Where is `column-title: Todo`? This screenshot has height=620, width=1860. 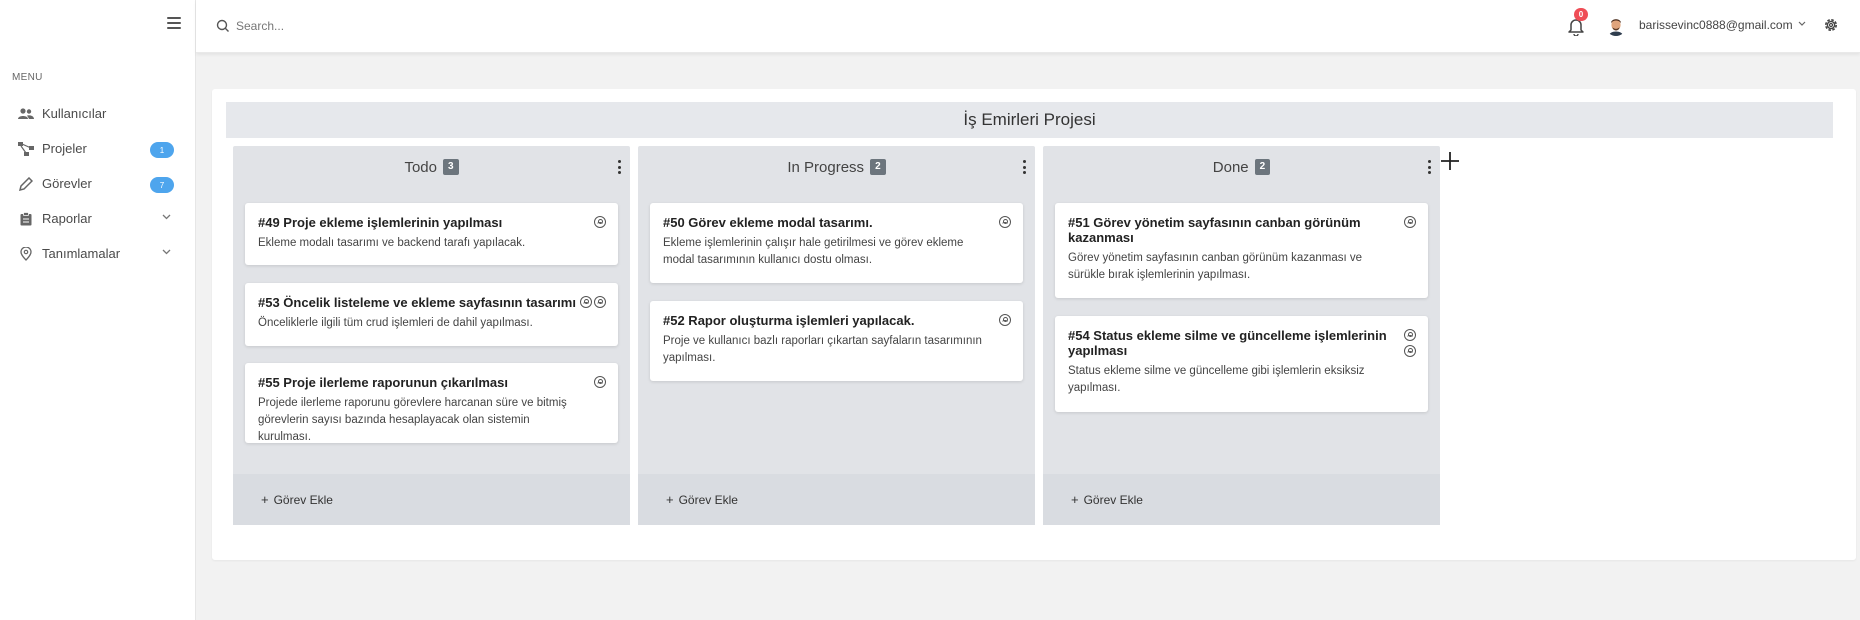
column-title: Todo is located at coordinates (420, 167).